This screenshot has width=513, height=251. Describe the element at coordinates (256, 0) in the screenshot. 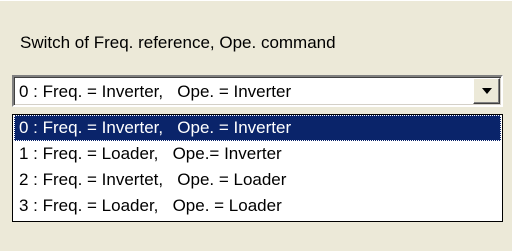

I see `window-top-edge` at that location.